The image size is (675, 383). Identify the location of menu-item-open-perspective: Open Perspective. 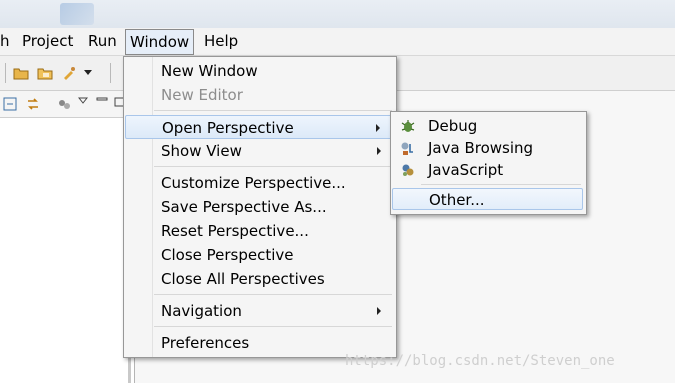
(259, 127).